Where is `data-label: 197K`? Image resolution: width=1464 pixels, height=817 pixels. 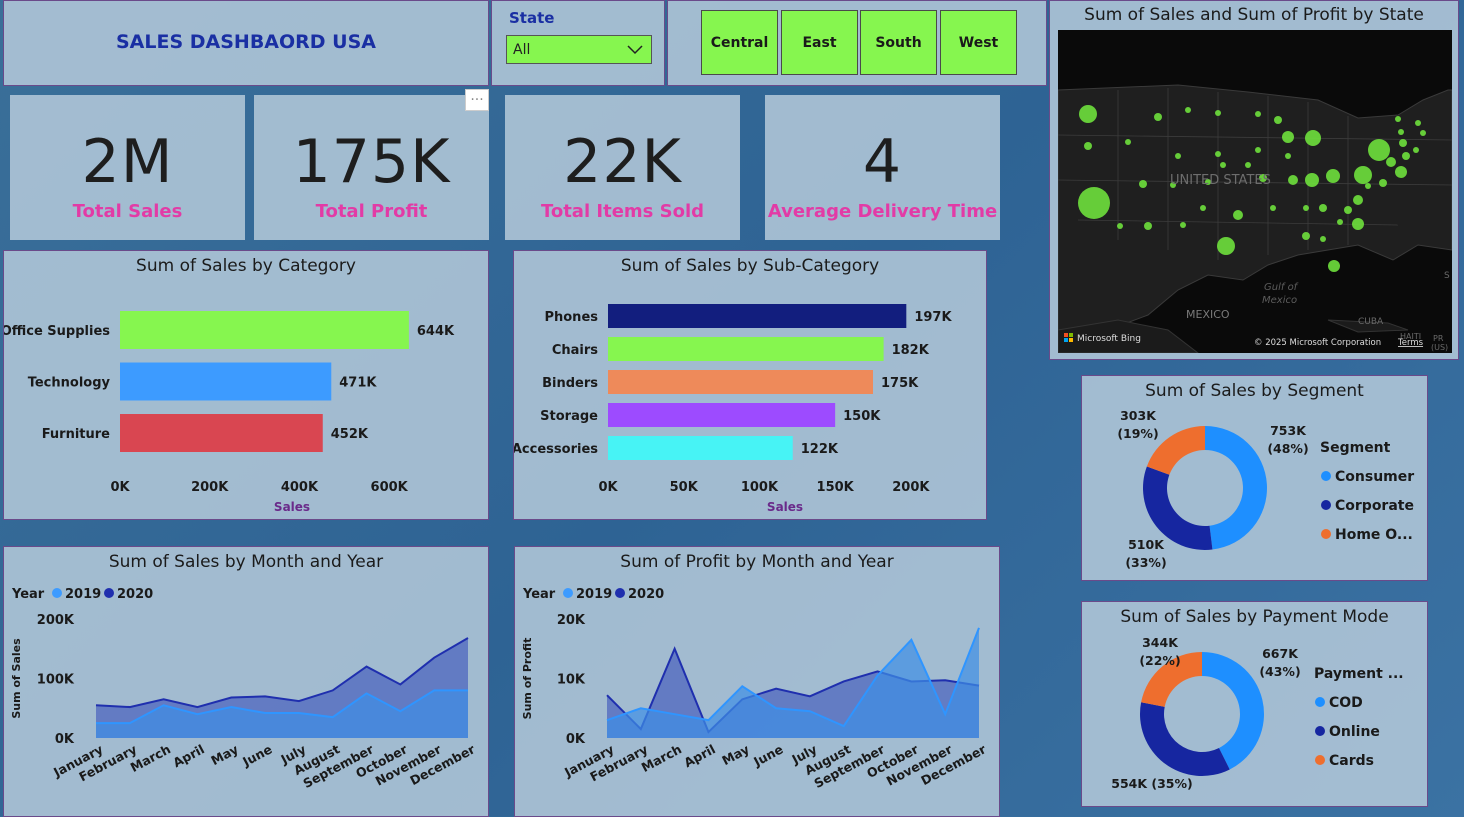
data-label: 197K is located at coordinates (933, 317).